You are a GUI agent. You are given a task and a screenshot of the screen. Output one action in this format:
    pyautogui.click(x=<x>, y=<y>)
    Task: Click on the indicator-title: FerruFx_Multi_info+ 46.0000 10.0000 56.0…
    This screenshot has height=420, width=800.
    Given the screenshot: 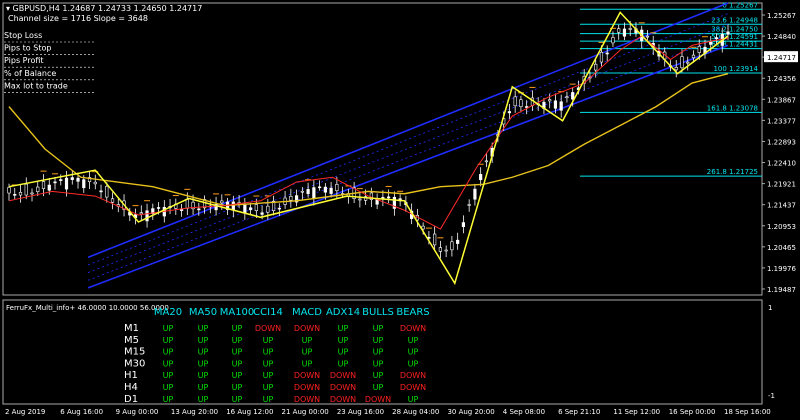 What is the action you would take?
    pyautogui.click(x=87, y=308)
    